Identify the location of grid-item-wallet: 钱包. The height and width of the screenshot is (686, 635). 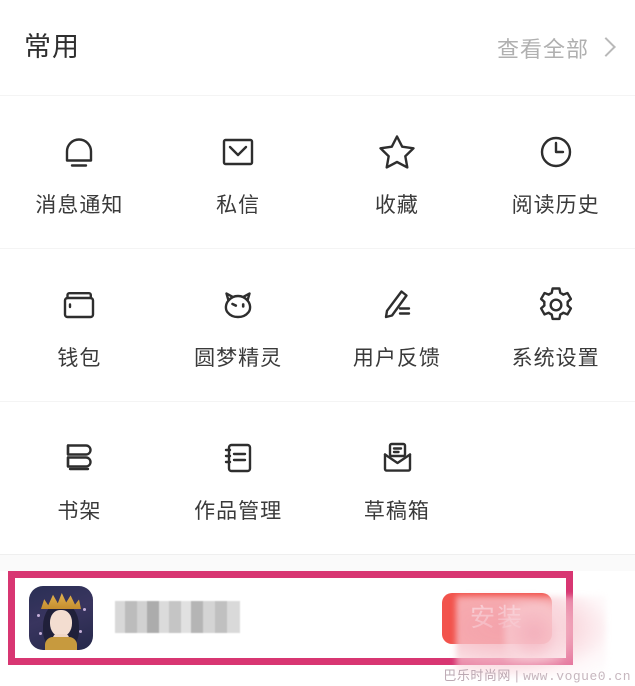
(79, 325).